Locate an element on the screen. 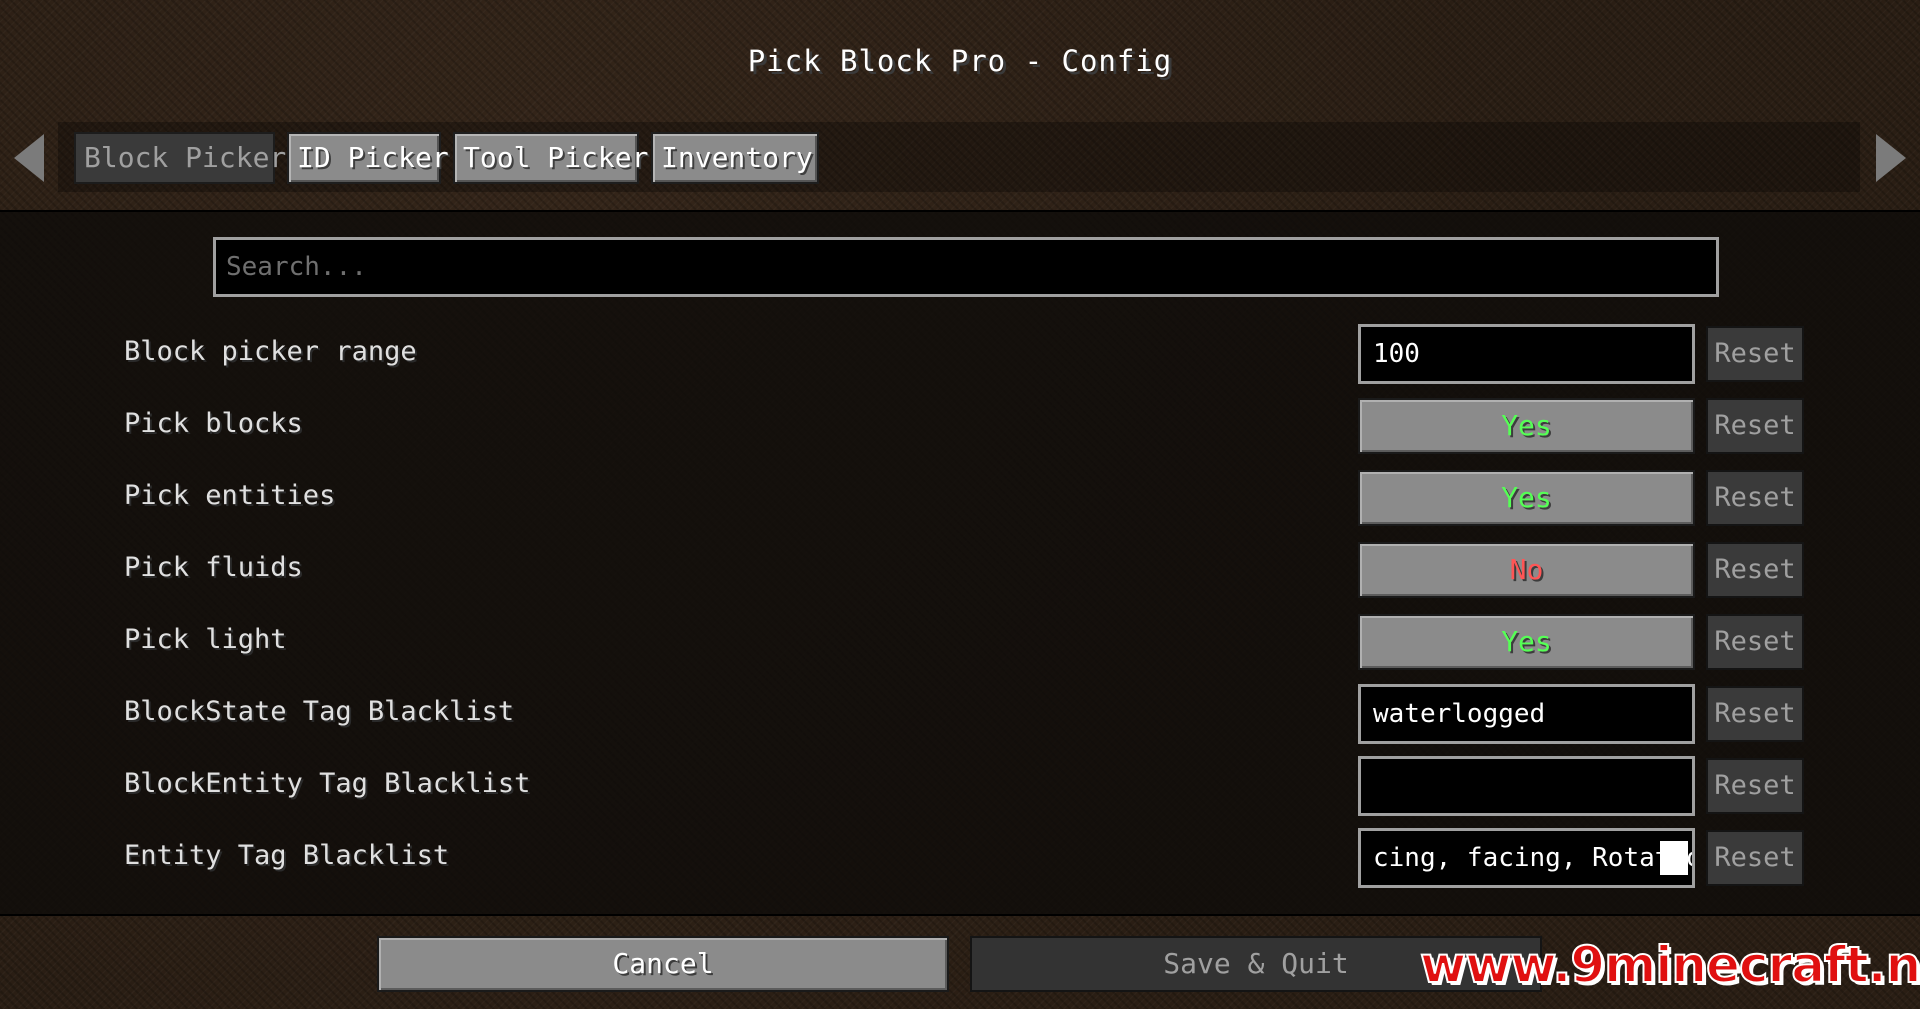  page-title: Pick Block Pro - Config is located at coordinates (960, 61).